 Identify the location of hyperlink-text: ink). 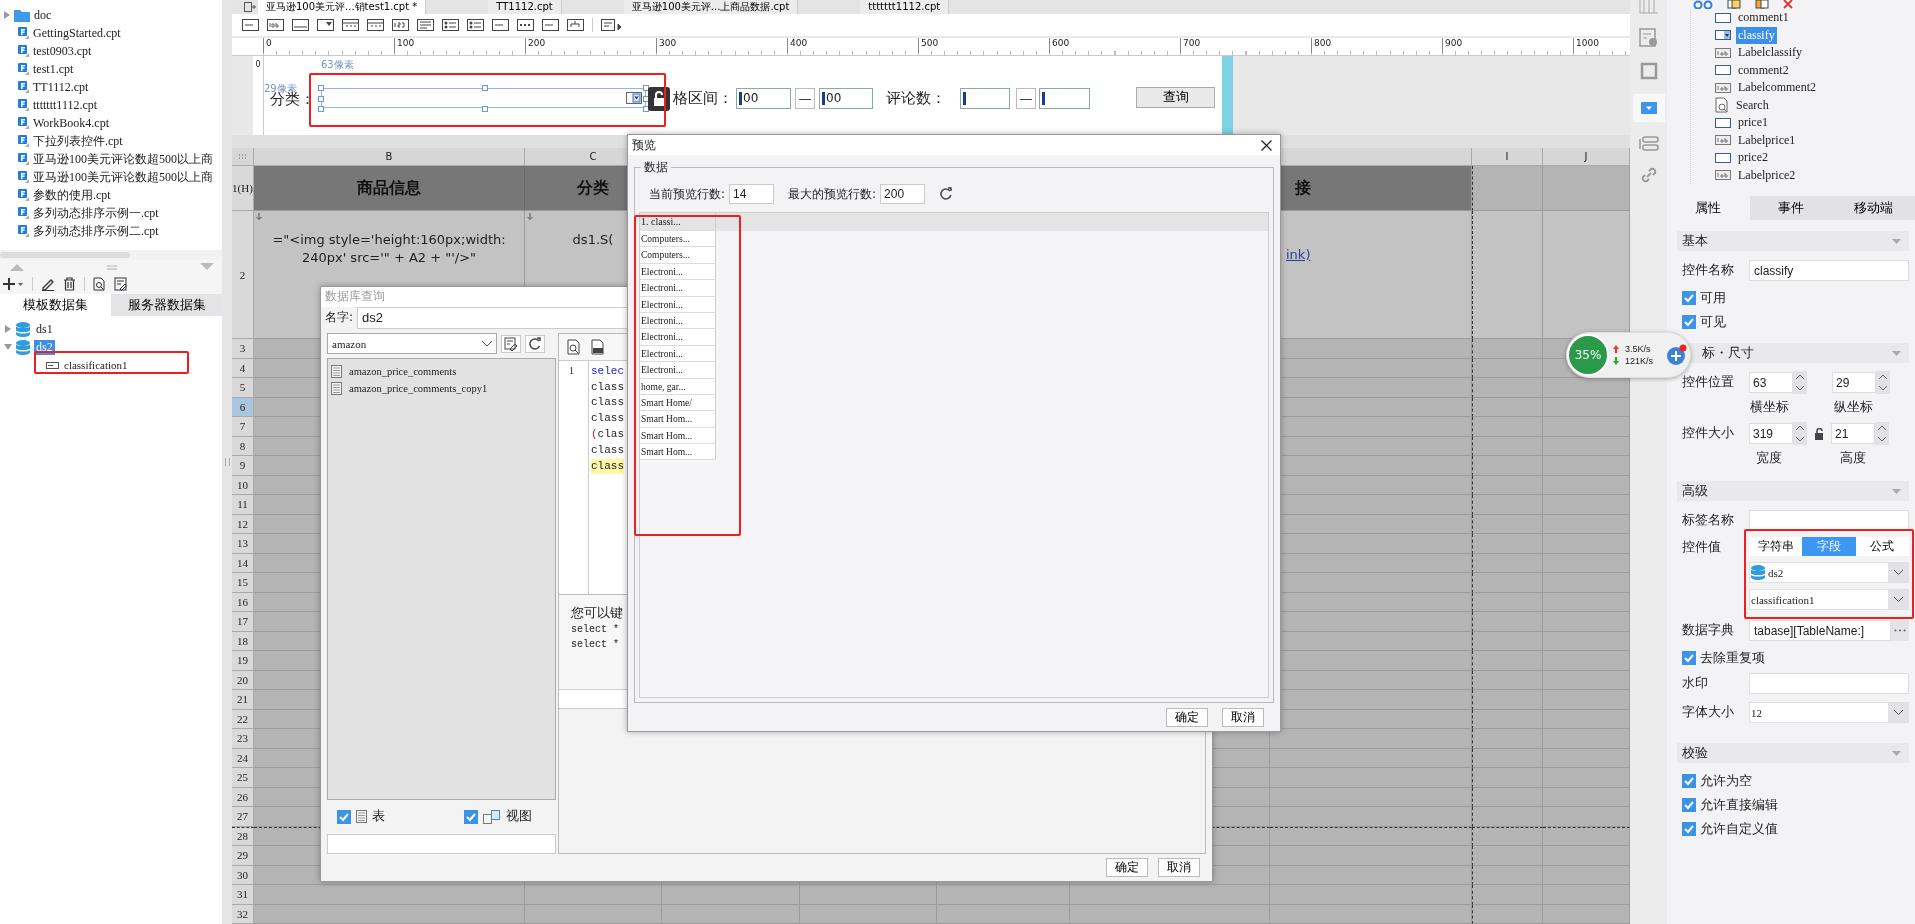
(1298, 254).